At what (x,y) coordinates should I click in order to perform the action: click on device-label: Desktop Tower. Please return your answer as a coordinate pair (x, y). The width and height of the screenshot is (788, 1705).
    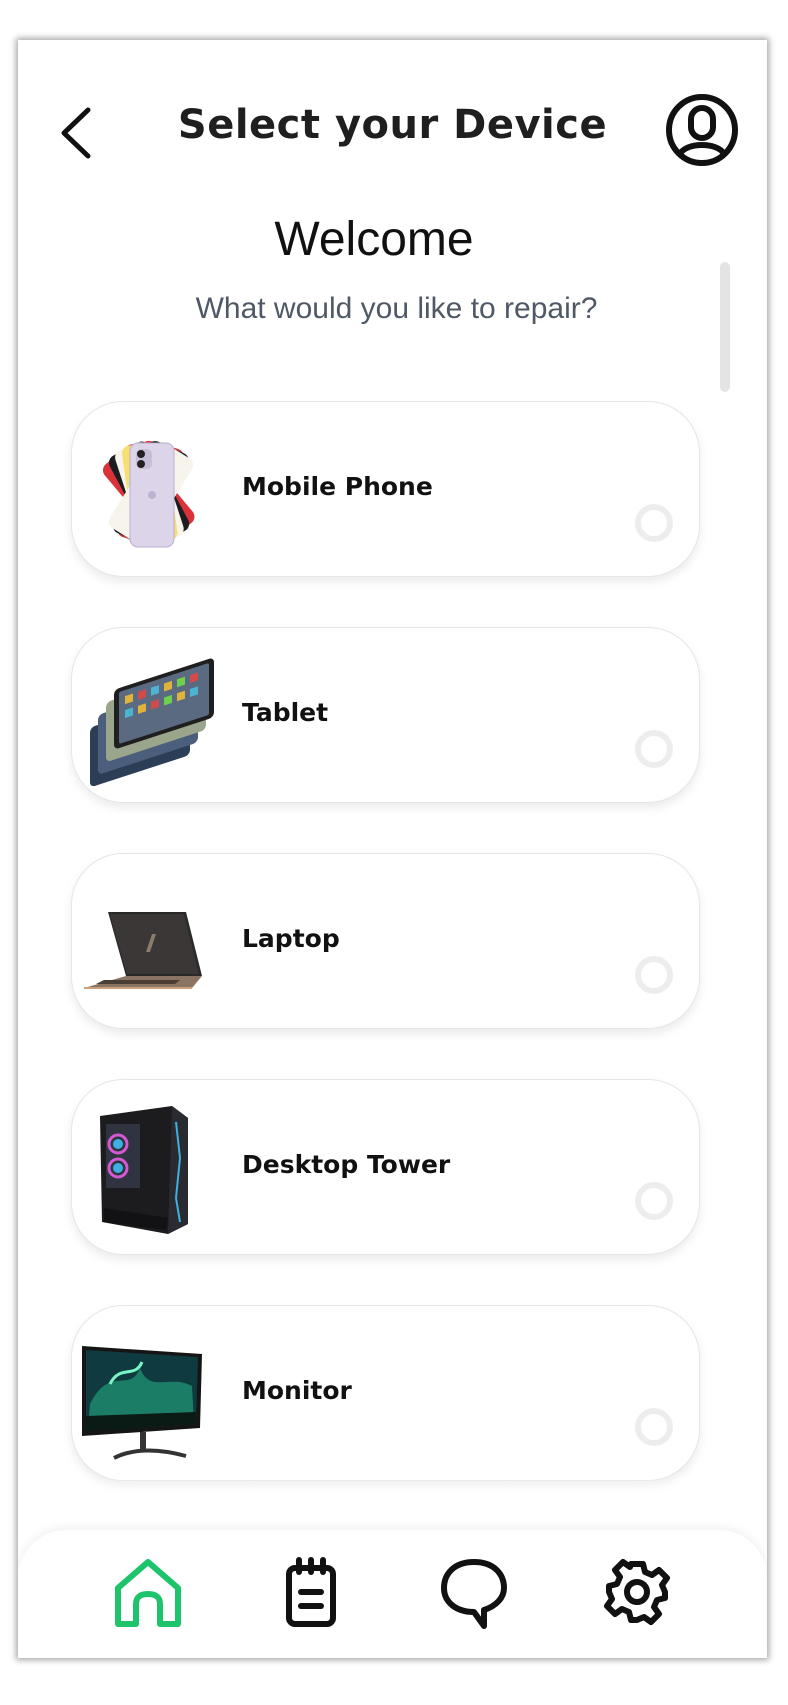
    Looking at the image, I should click on (346, 1164).